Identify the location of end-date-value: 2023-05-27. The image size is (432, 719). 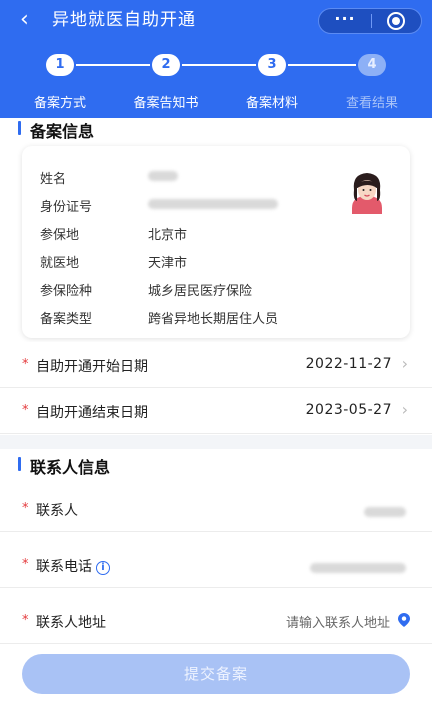
(348, 410).